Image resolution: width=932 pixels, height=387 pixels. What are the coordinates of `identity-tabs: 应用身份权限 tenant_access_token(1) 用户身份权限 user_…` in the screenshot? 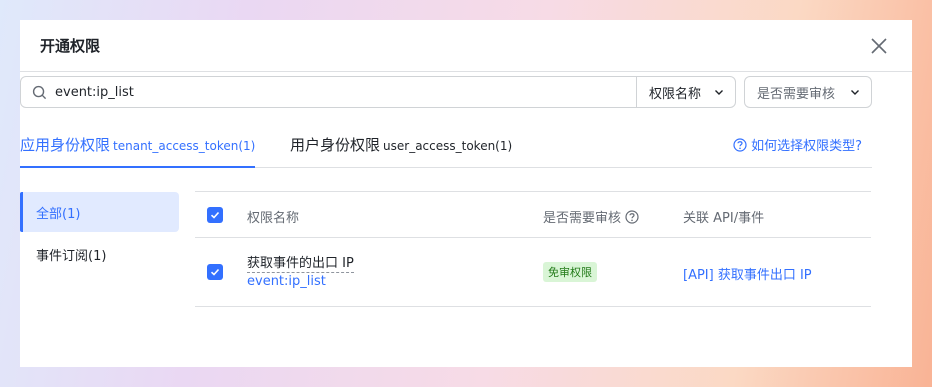 It's located at (446, 148).